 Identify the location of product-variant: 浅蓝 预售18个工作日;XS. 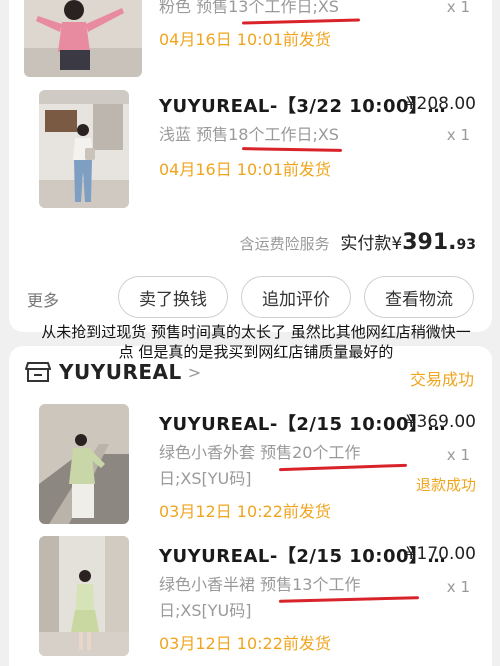
(249, 134).